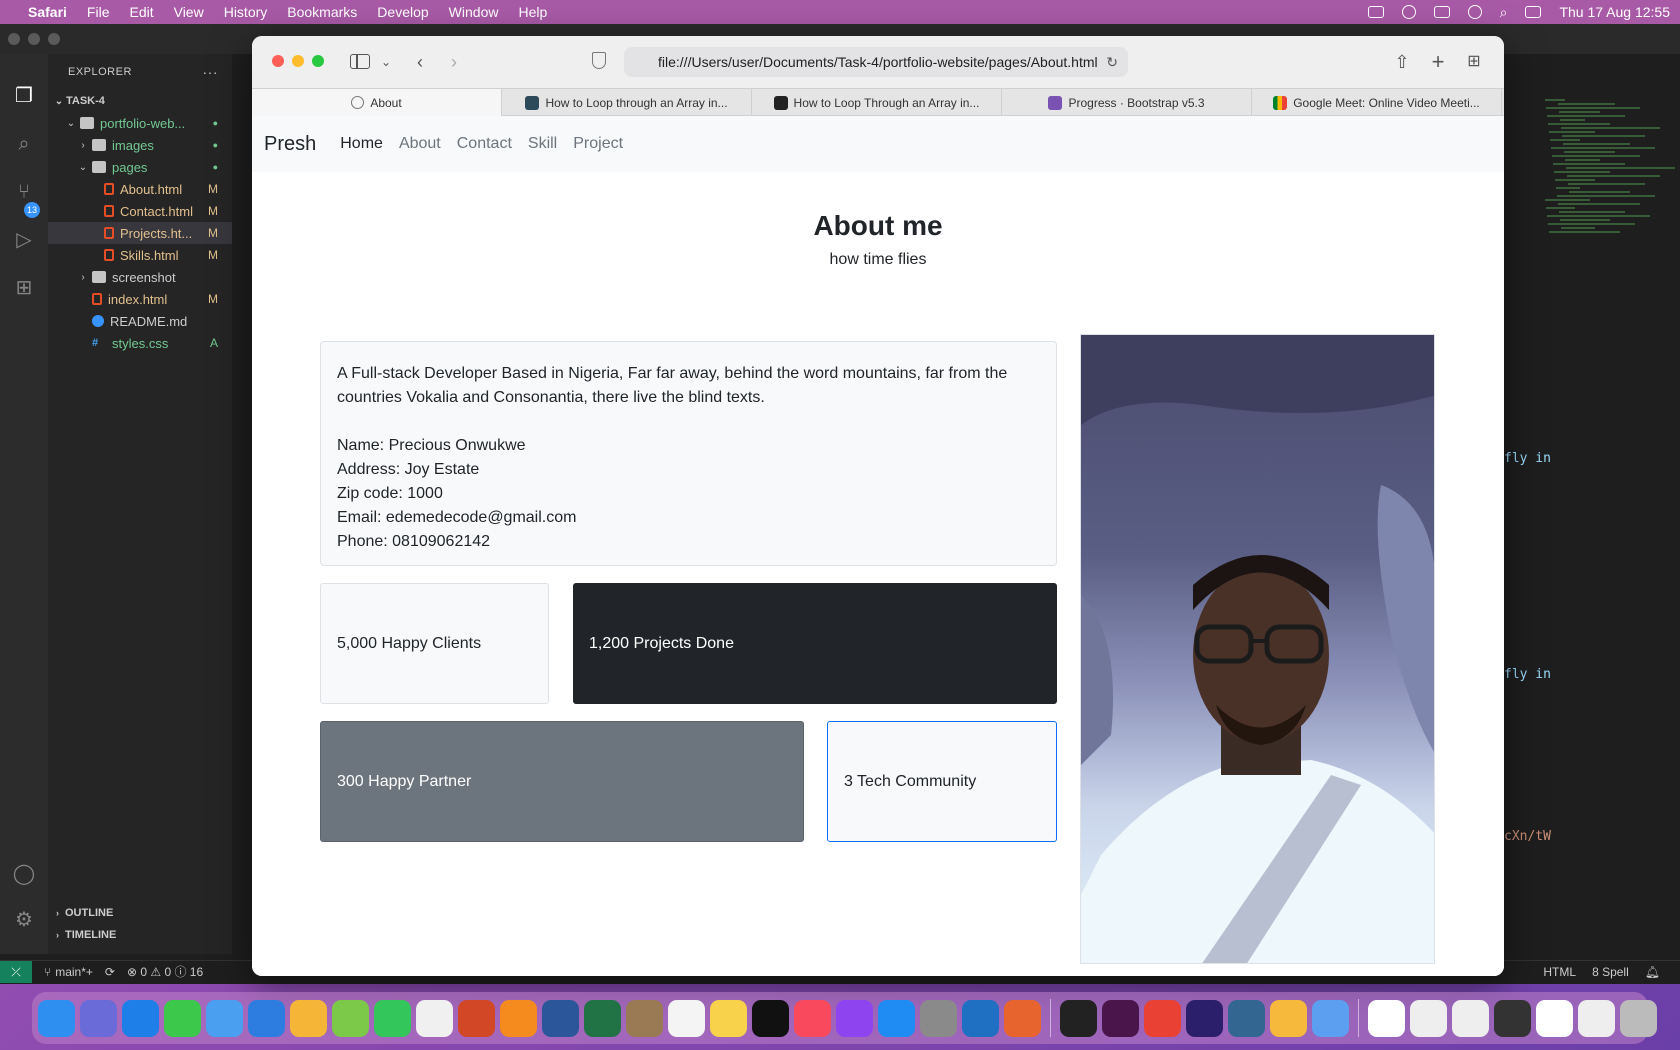 Image resolution: width=1680 pixels, height=1050 pixels. Describe the element at coordinates (141, 12) in the screenshot. I see `menu-edit: Edit` at that location.